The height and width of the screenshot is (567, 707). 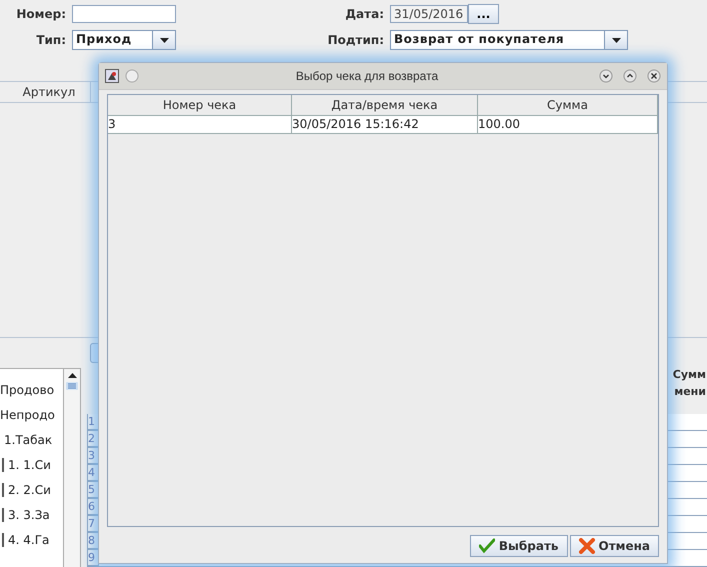 What do you see at coordinates (27, 389) in the screenshot?
I see `tree-item: Продово` at bounding box center [27, 389].